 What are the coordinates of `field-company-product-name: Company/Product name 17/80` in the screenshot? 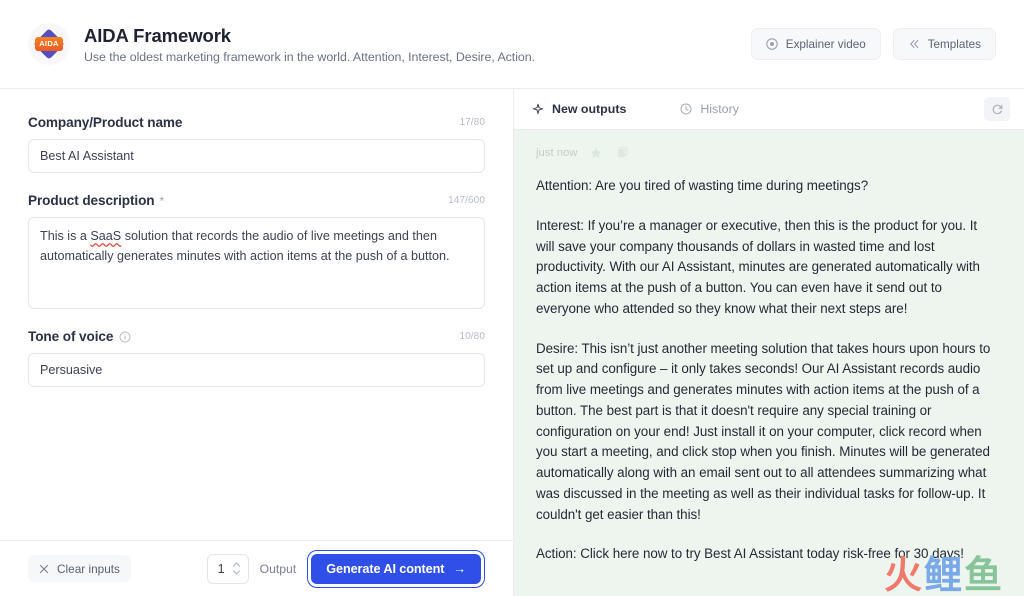 It's located at (256, 144).